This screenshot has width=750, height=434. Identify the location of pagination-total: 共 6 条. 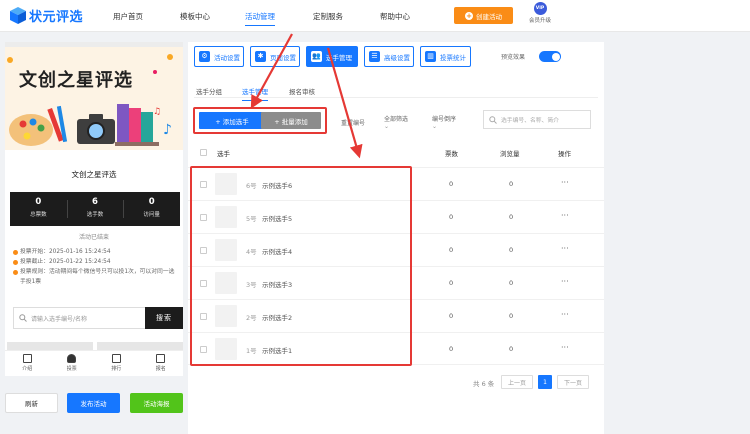
(484, 384).